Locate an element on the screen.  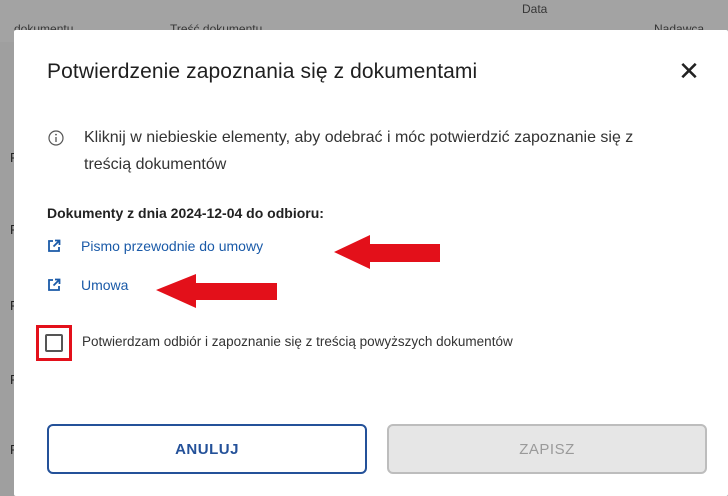
close-button: ✕ is located at coordinates (689, 71).